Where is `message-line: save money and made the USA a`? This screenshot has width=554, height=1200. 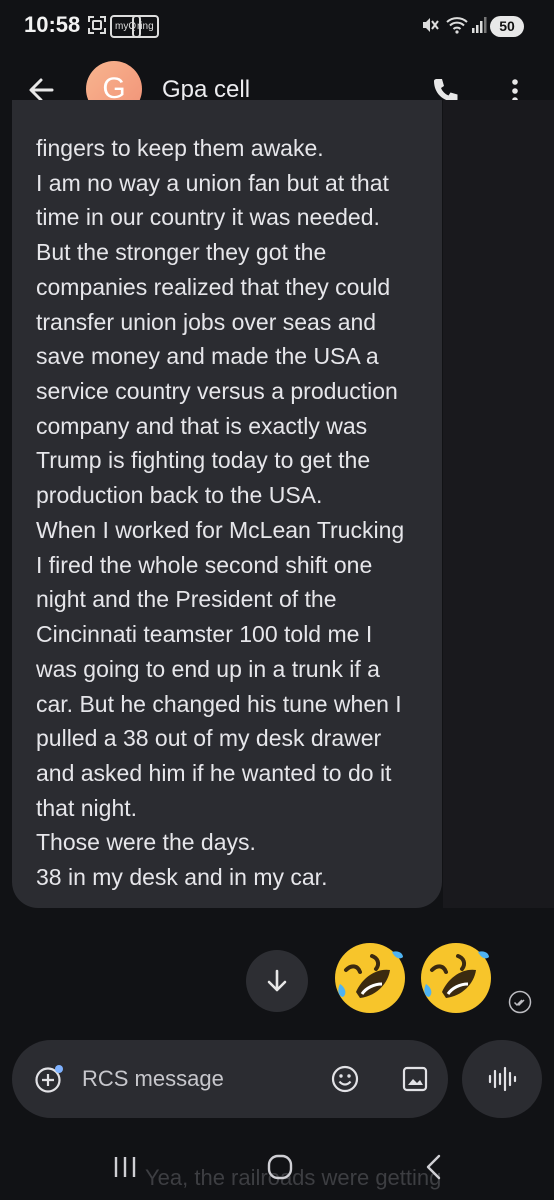 message-line: save money and made the USA a is located at coordinates (207, 356).